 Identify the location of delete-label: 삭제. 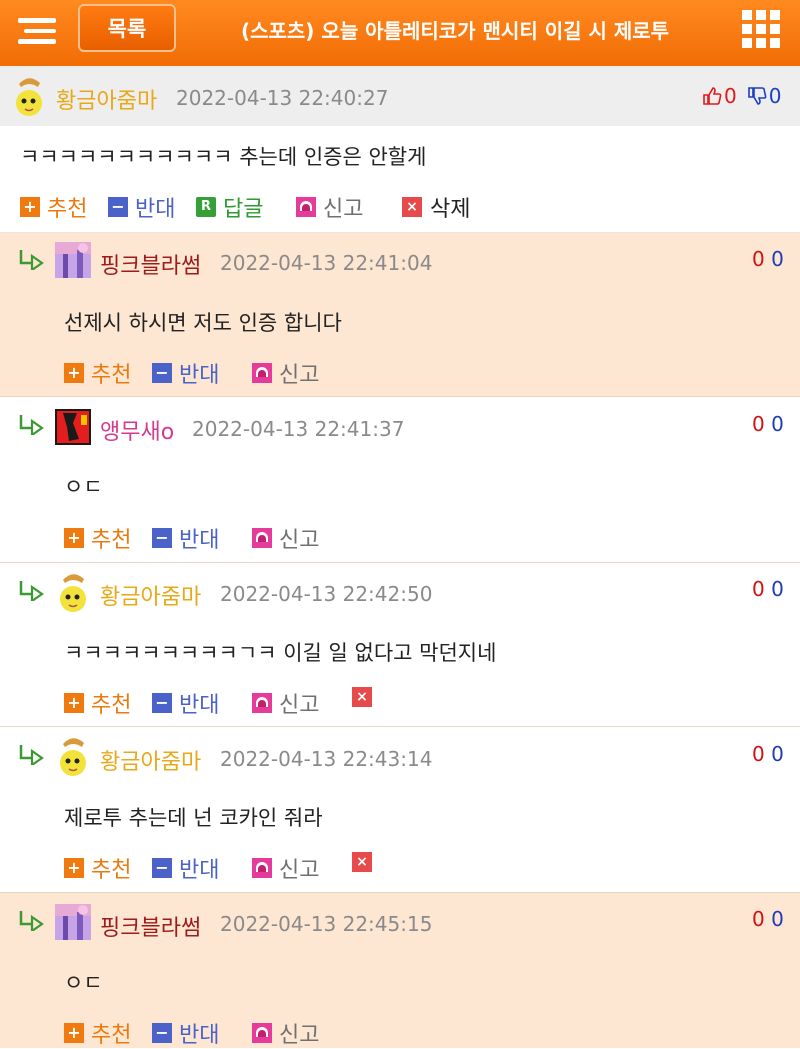
(450, 209).